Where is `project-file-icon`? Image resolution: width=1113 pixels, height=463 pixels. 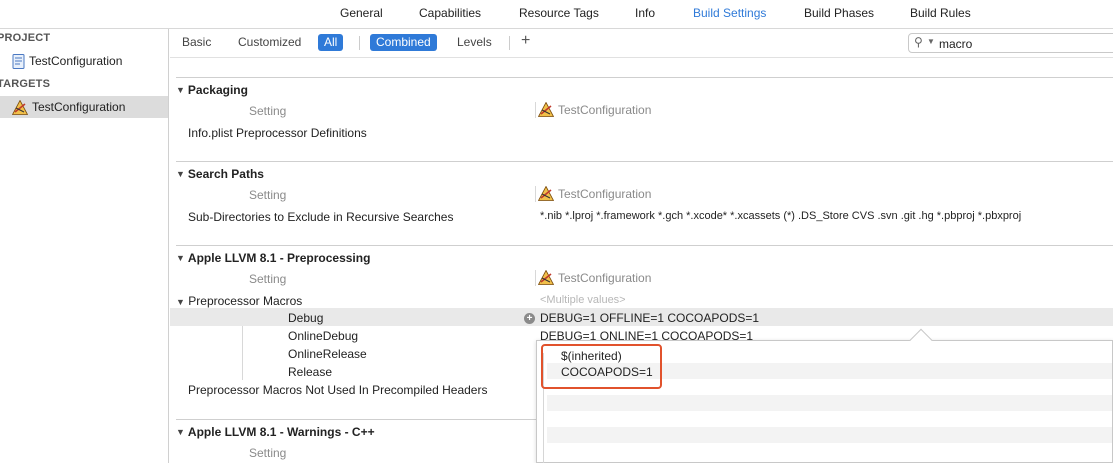 project-file-icon is located at coordinates (18, 61).